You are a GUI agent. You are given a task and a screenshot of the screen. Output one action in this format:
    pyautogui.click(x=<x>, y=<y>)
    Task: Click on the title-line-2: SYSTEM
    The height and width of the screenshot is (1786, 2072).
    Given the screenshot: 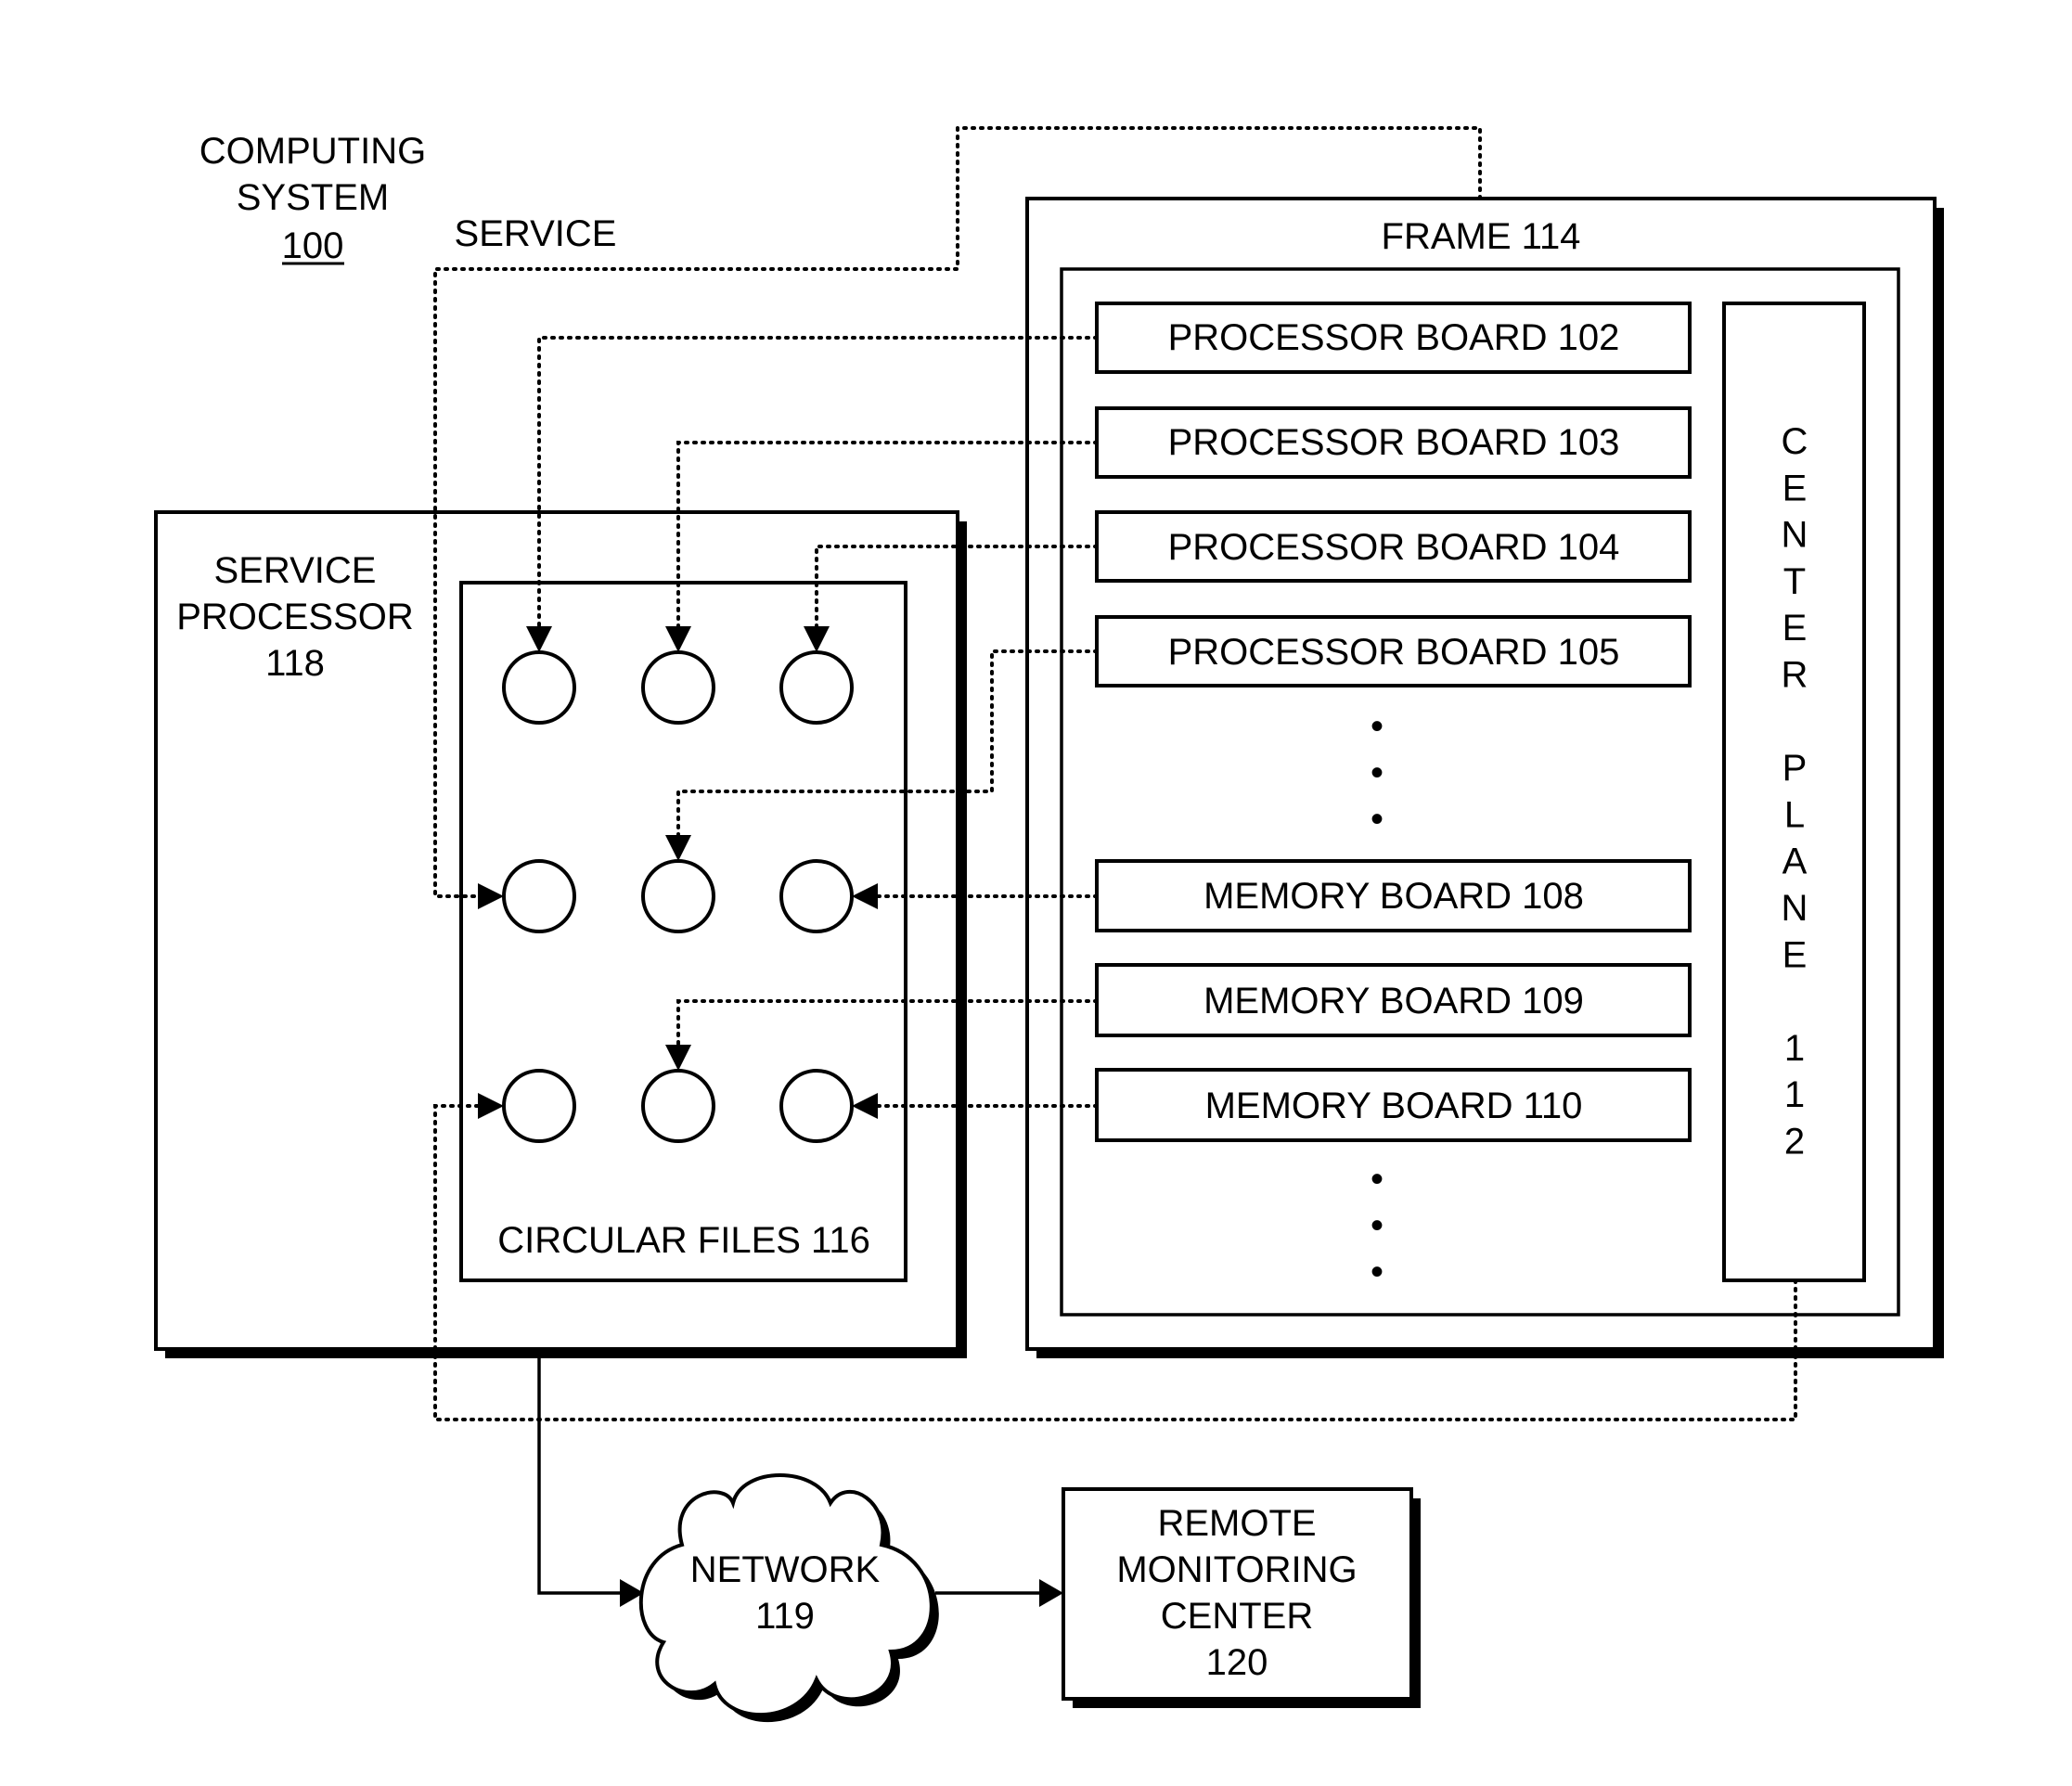 What is the action you would take?
    pyautogui.click(x=313, y=198)
    